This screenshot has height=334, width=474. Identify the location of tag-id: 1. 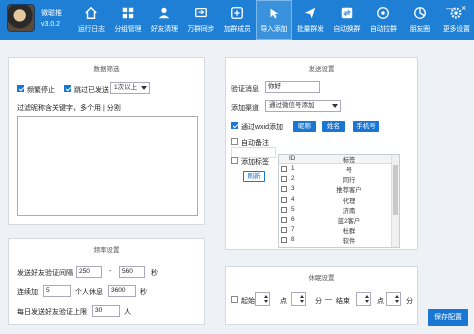
(293, 168).